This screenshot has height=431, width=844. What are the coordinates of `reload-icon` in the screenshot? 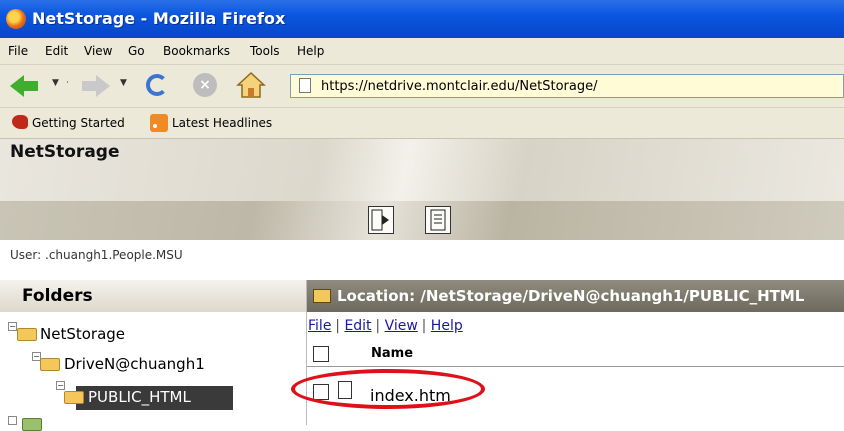 It's located at (157, 85).